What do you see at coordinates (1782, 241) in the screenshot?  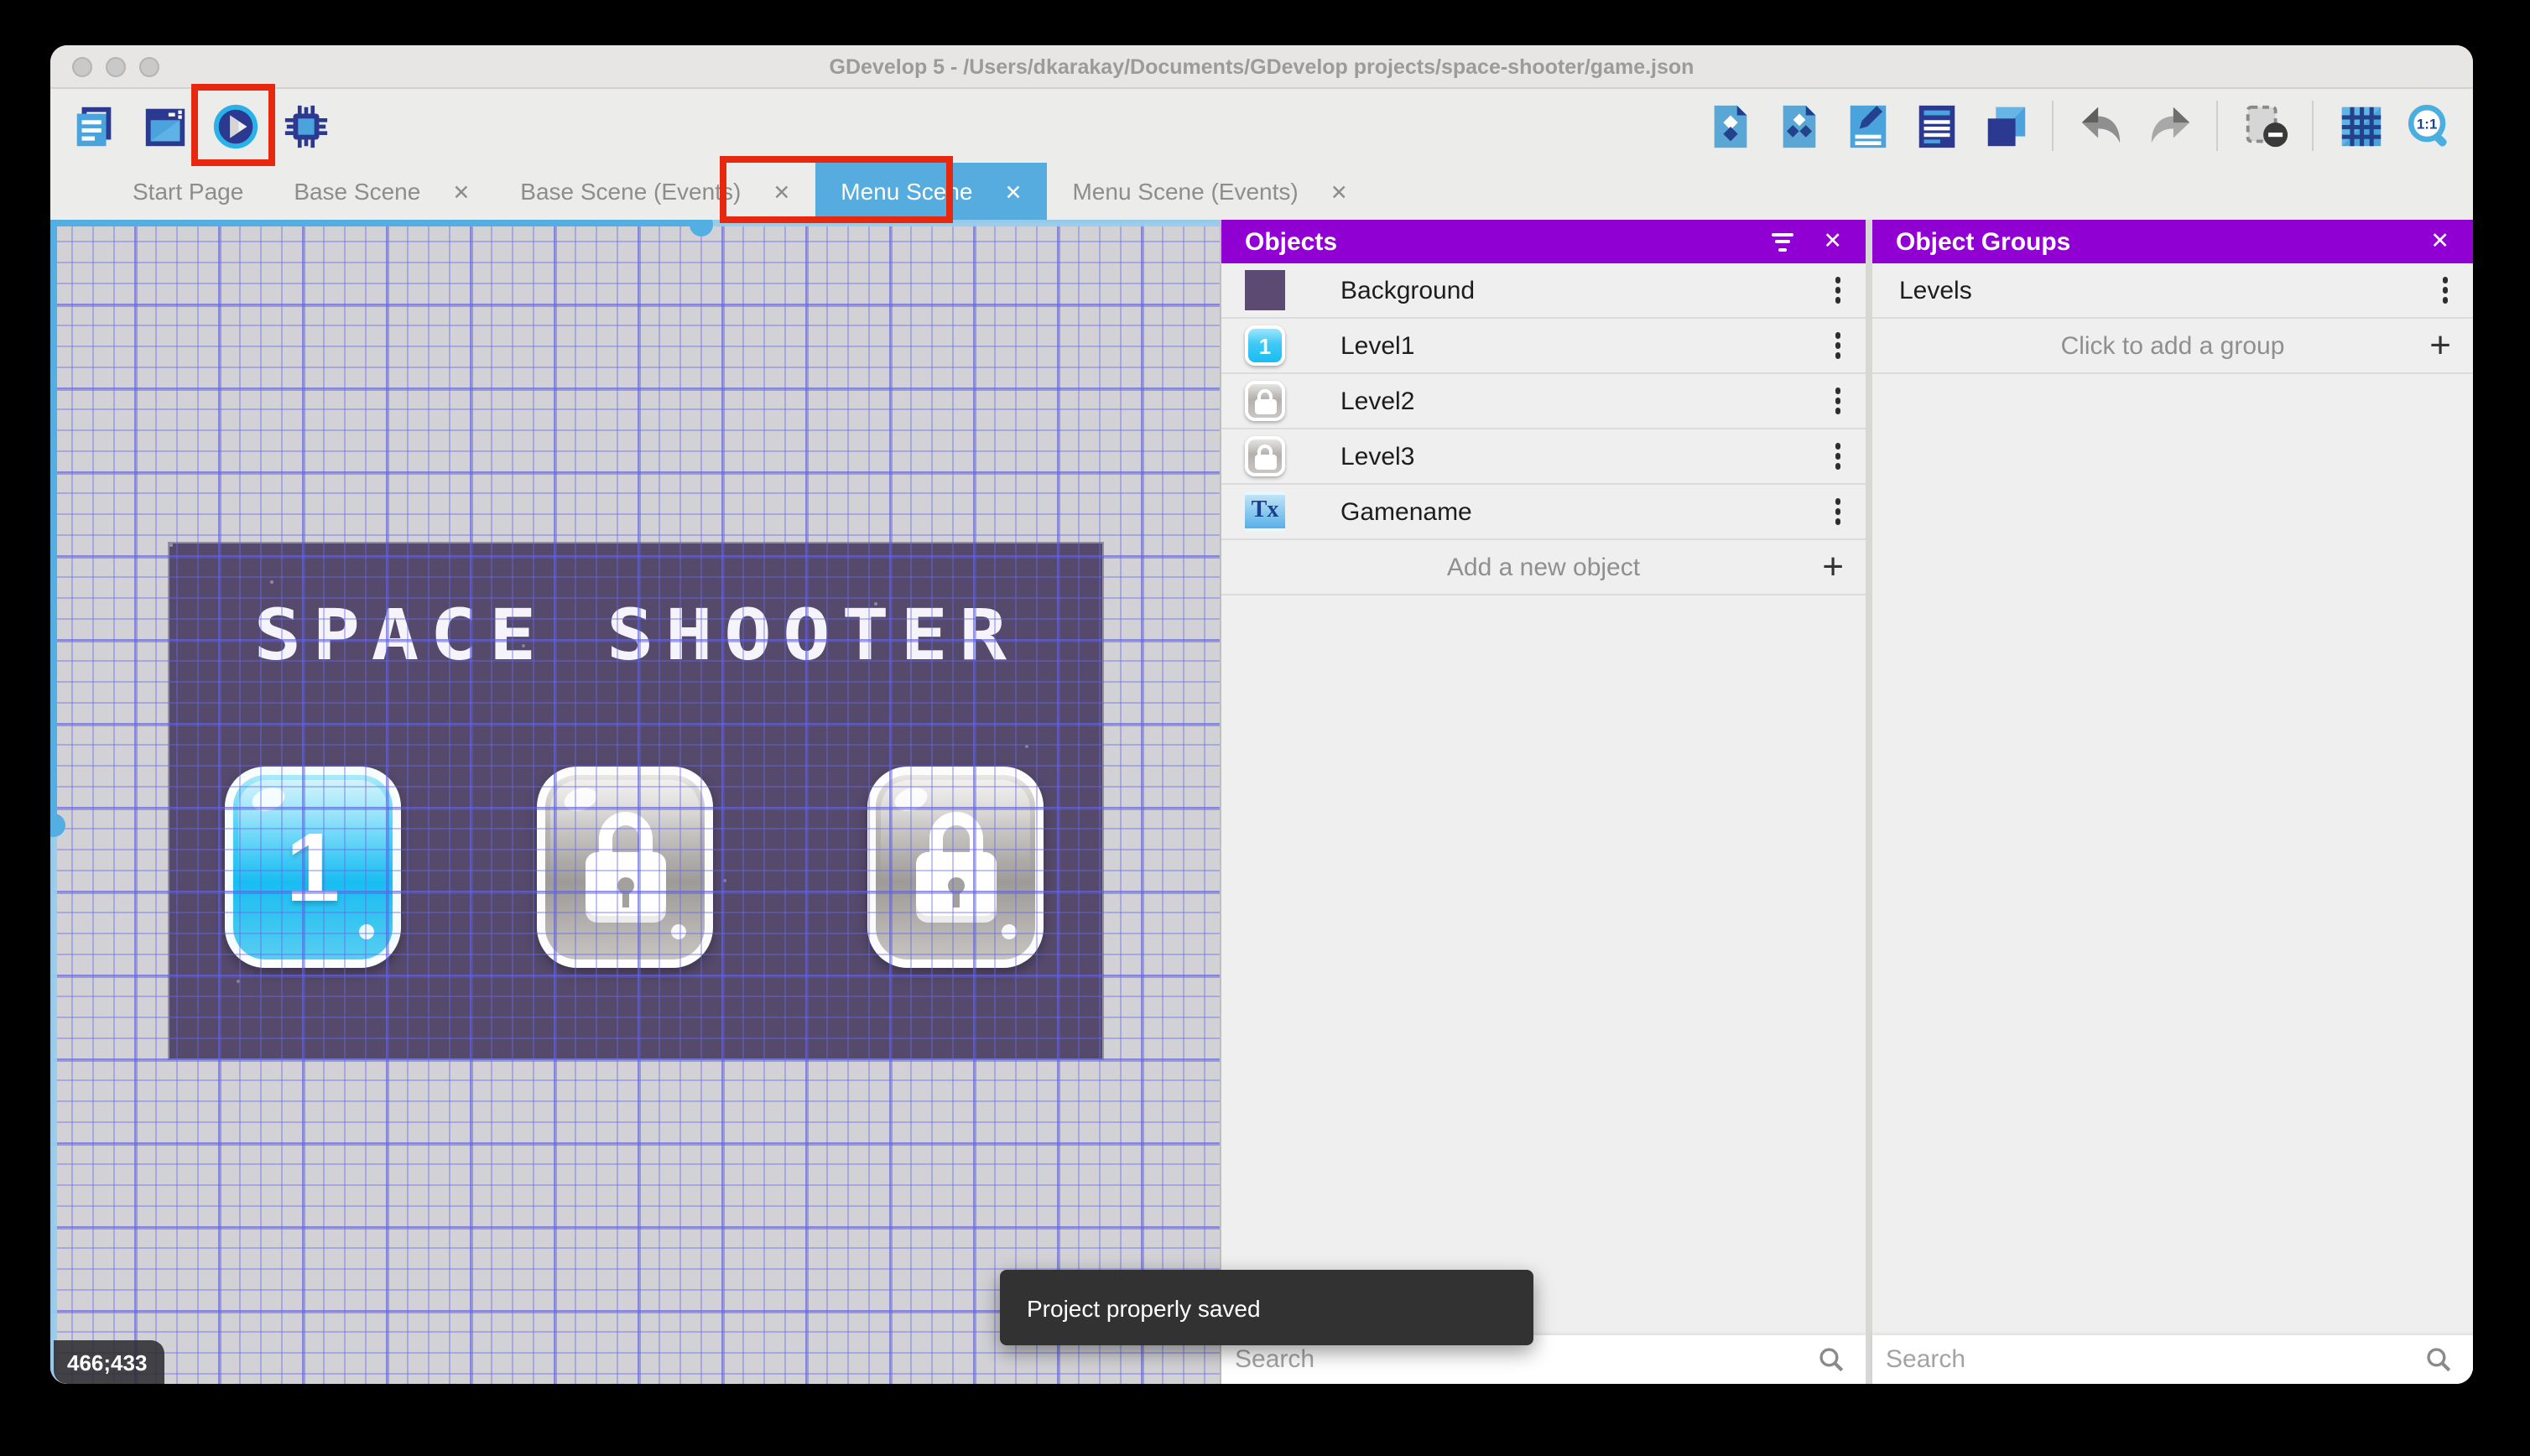 I see `filter-icon` at bounding box center [1782, 241].